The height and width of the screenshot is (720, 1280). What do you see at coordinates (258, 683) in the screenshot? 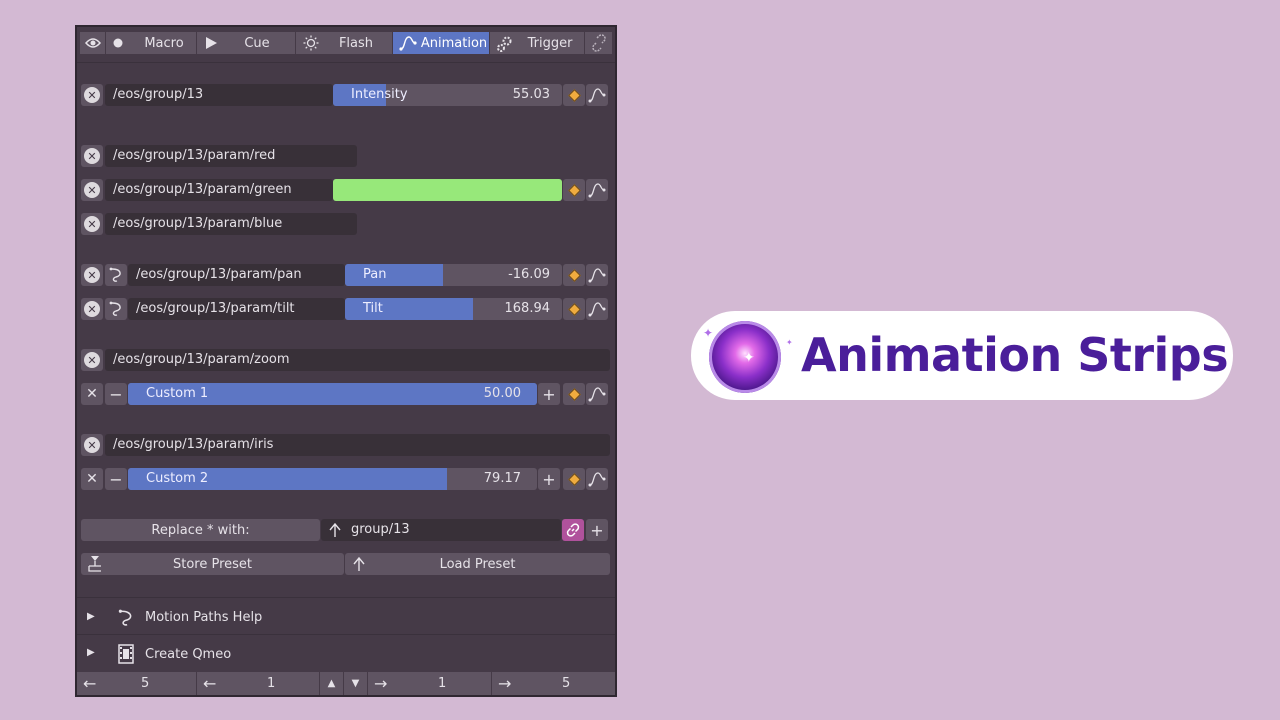
I see `footer-left-step-field: ← 1` at bounding box center [258, 683].